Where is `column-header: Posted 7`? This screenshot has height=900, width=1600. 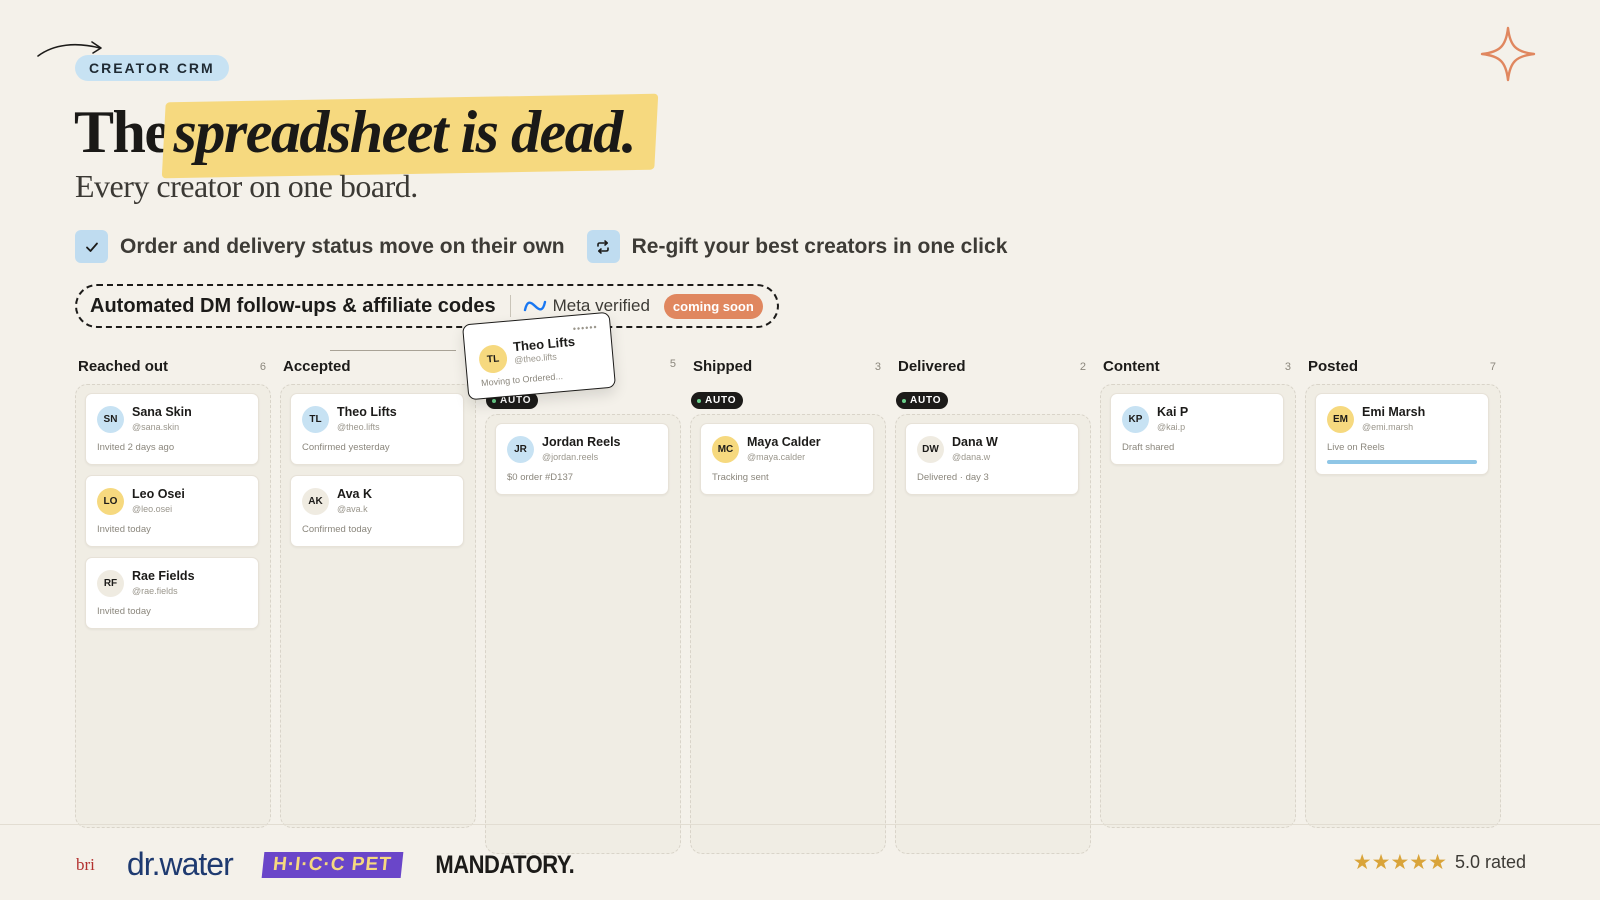
column-header: Posted 7 is located at coordinates (1402, 366).